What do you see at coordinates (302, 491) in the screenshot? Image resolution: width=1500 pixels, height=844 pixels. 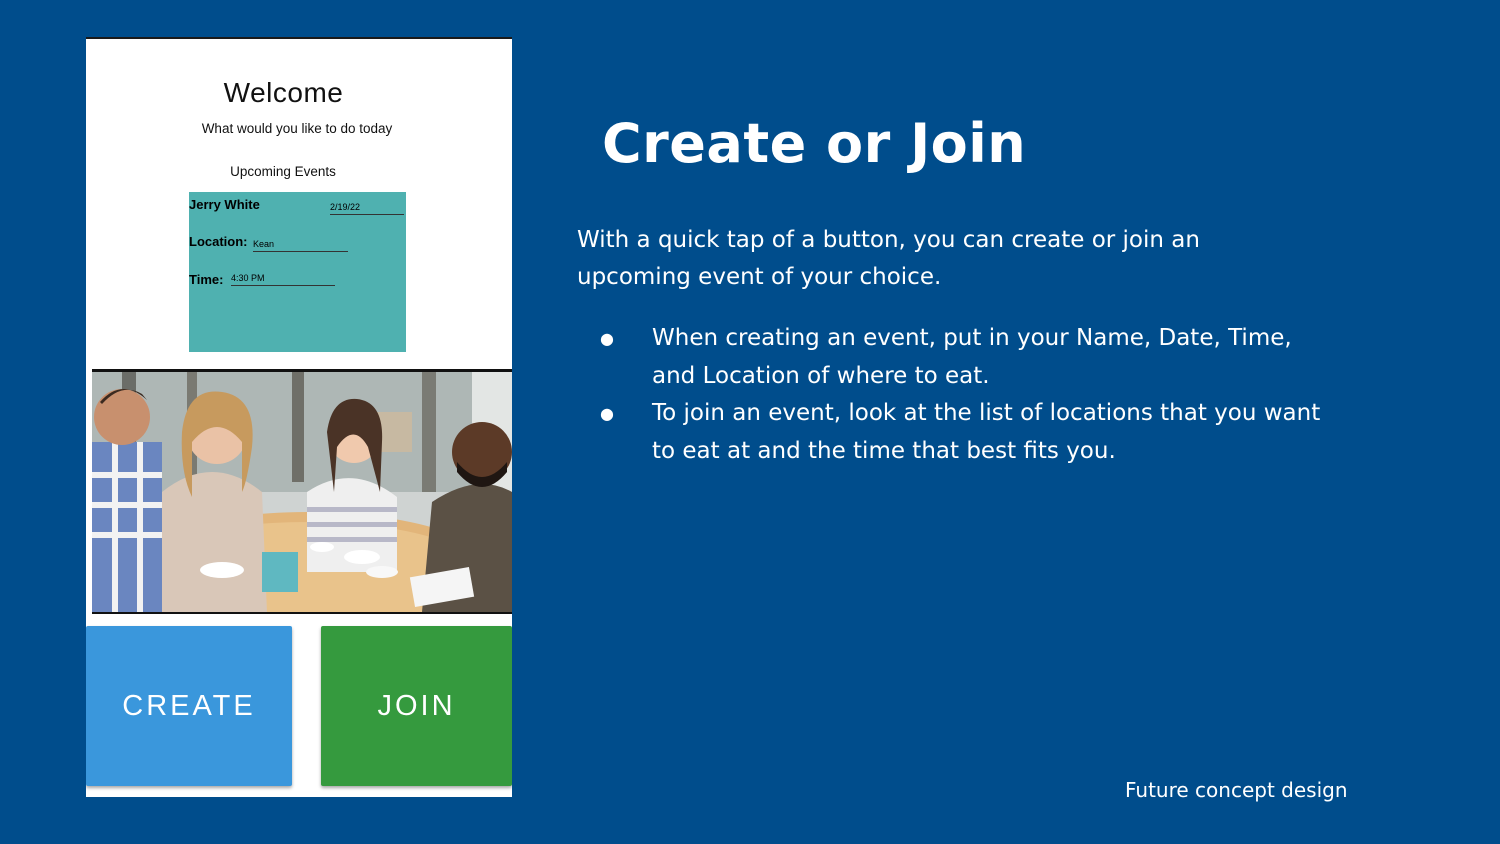 I see `people-dining-photo` at bounding box center [302, 491].